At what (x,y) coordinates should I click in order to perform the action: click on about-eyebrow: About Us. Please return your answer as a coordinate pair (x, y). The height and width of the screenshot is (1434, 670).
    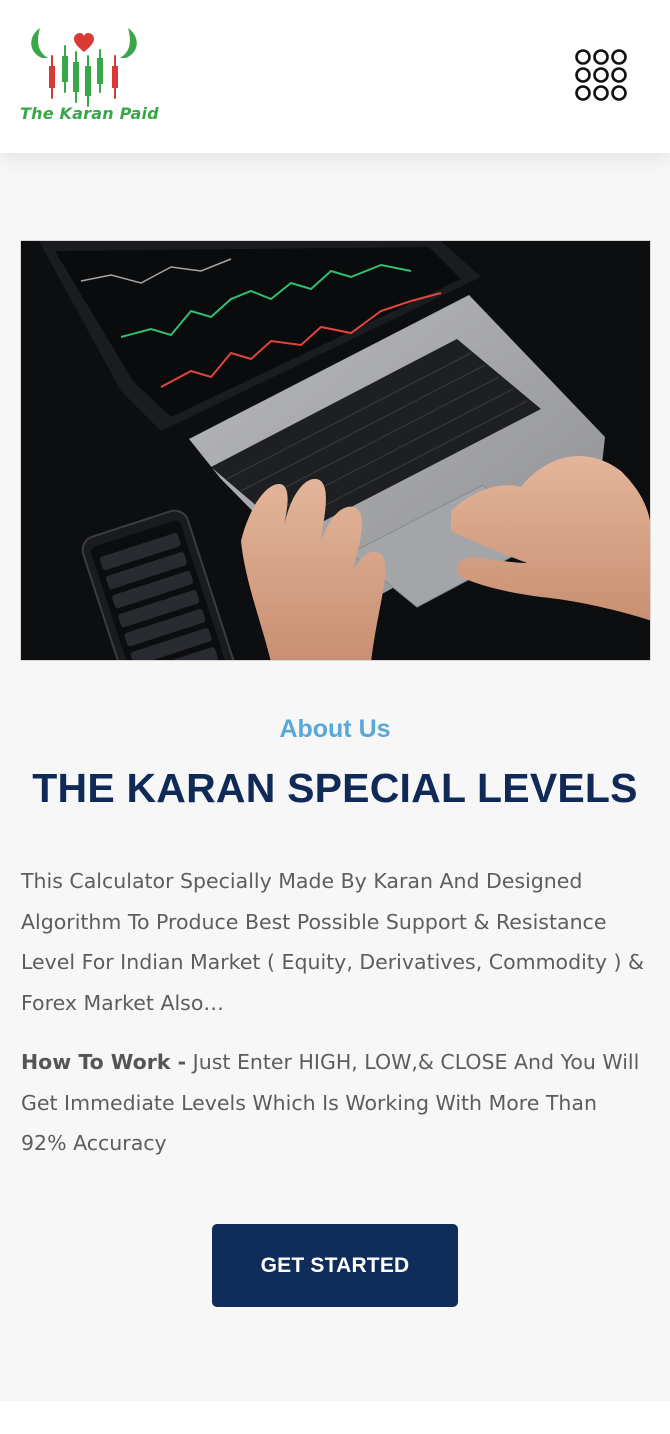
    Looking at the image, I should click on (335, 729).